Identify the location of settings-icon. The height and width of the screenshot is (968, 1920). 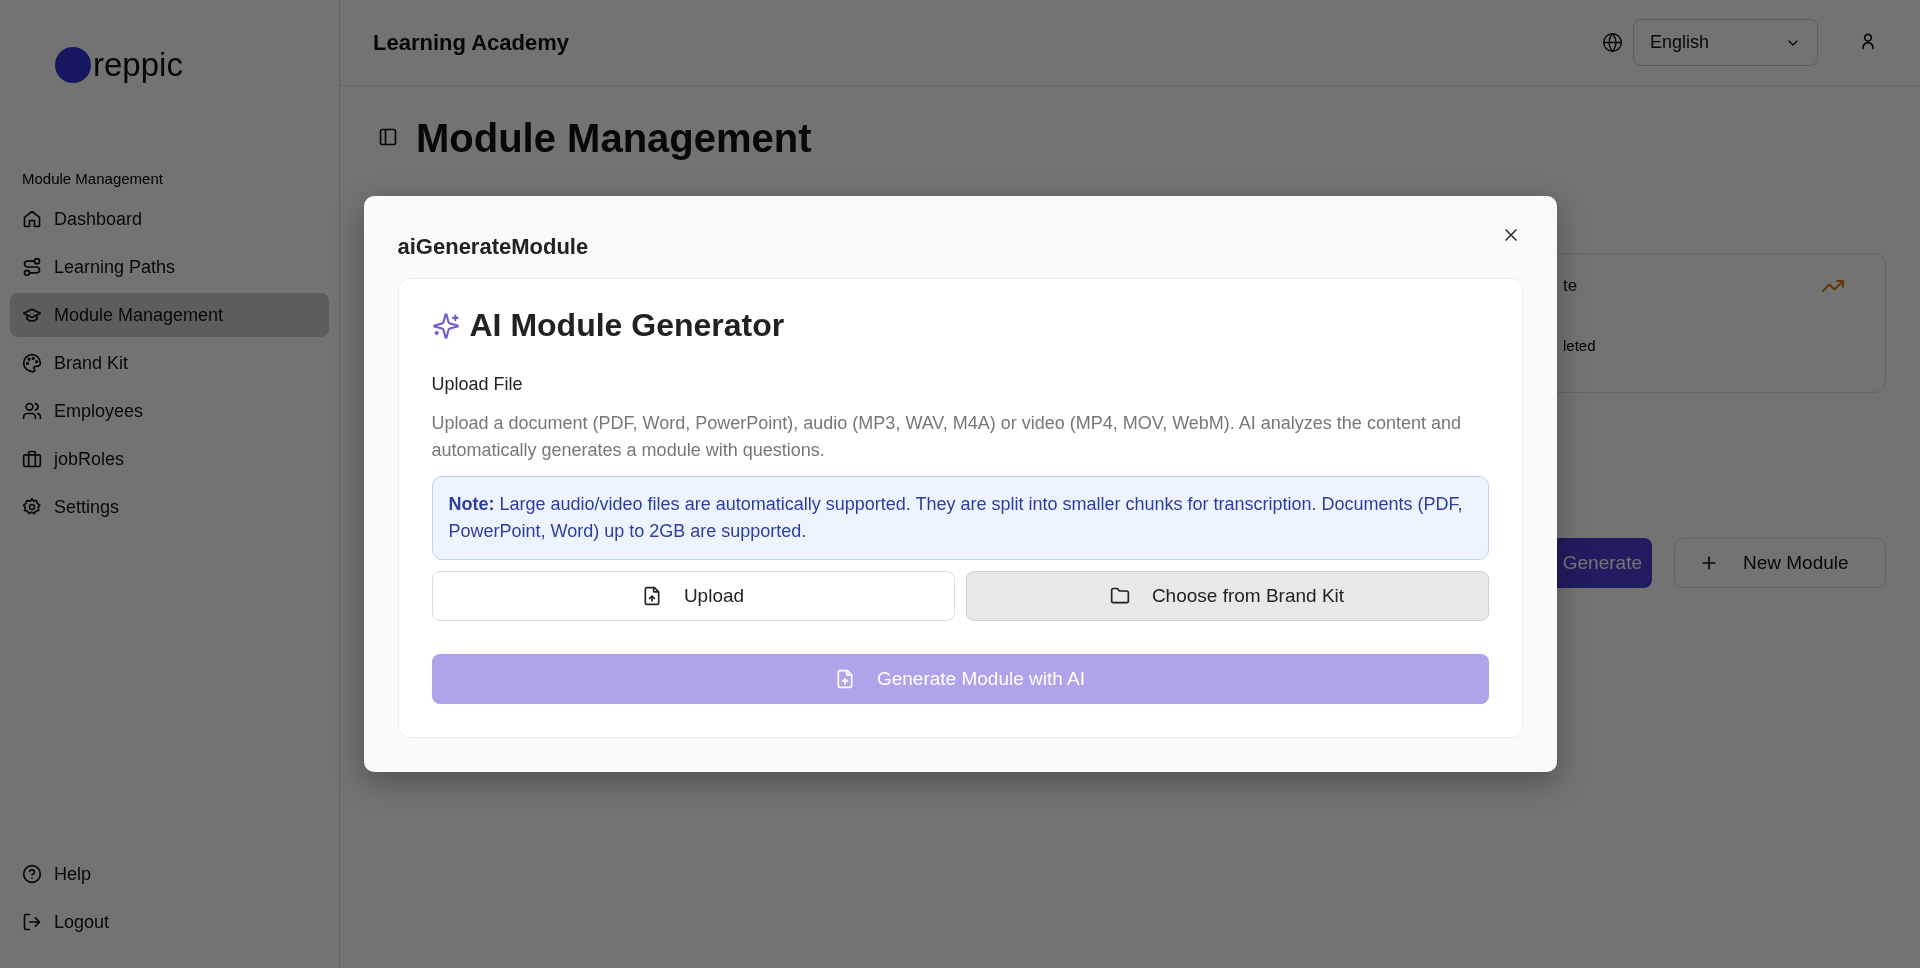
(32, 507).